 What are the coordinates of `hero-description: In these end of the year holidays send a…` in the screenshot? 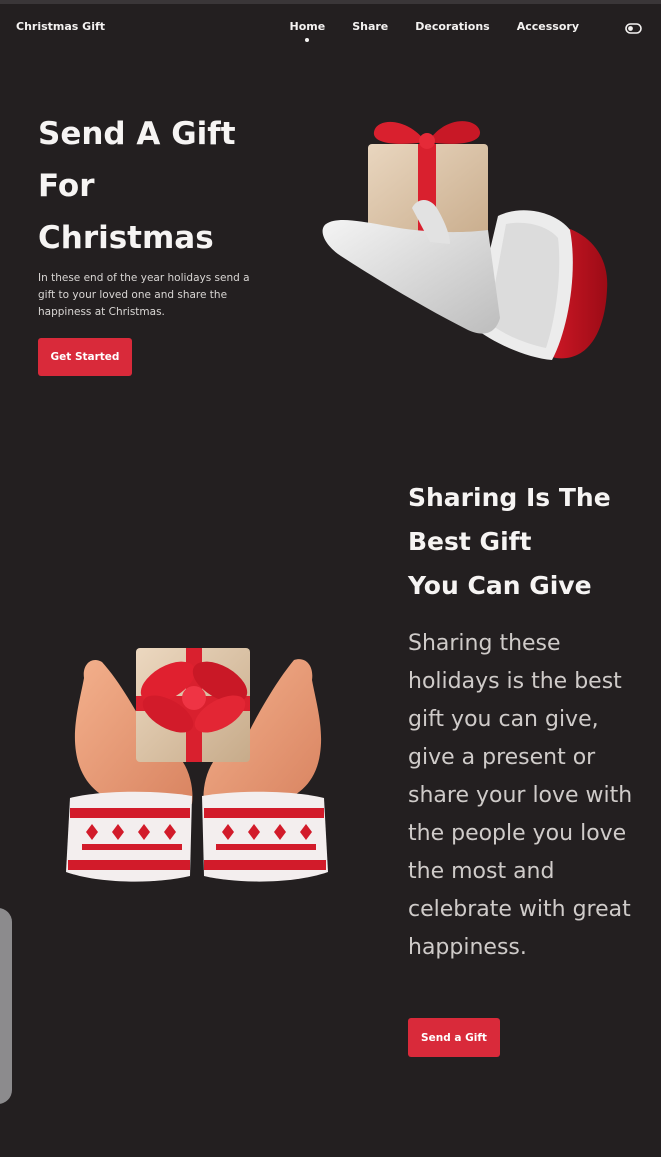 It's located at (144, 295).